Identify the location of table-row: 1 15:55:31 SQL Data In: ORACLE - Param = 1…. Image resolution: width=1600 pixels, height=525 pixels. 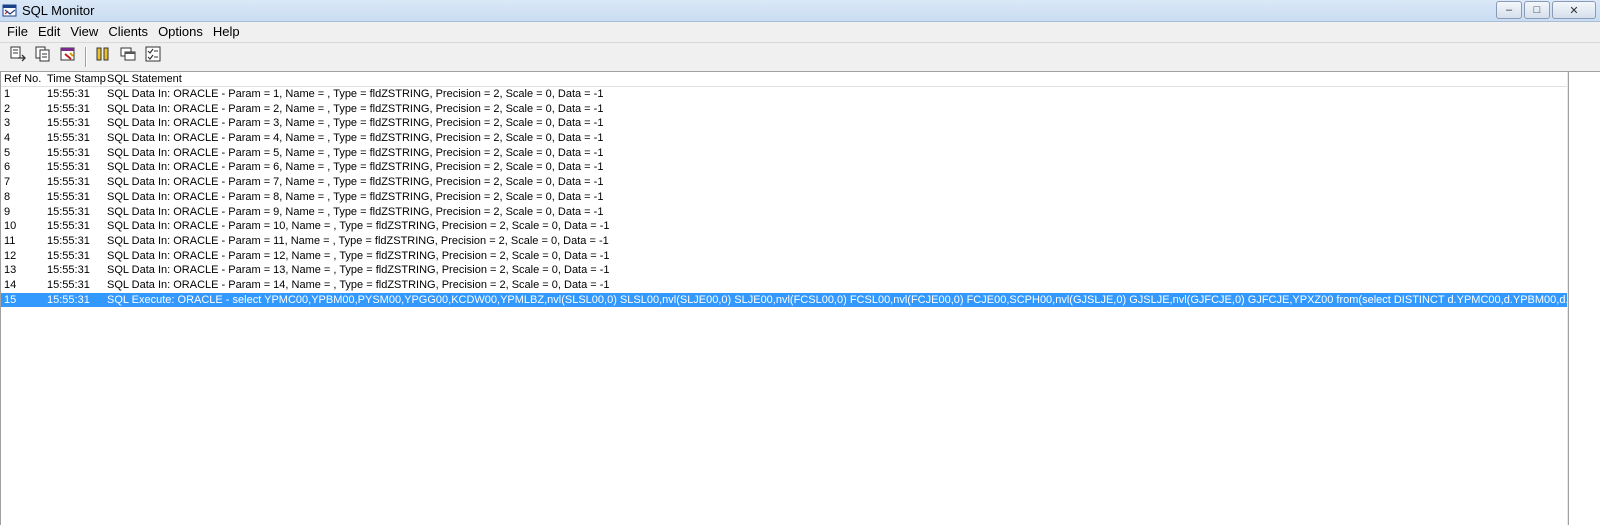
(785, 94).